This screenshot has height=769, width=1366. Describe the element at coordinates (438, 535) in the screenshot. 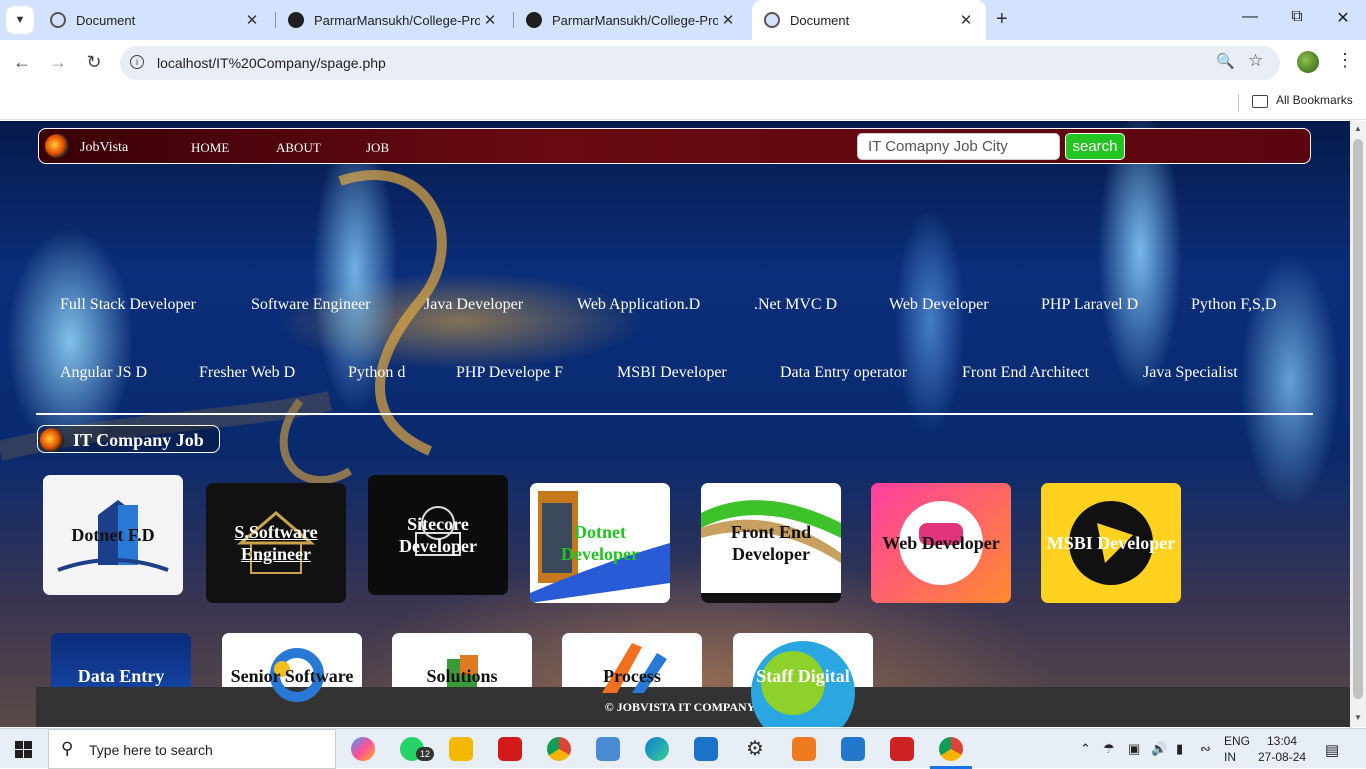

I see `job-card: Sitecore Developer` at that location.